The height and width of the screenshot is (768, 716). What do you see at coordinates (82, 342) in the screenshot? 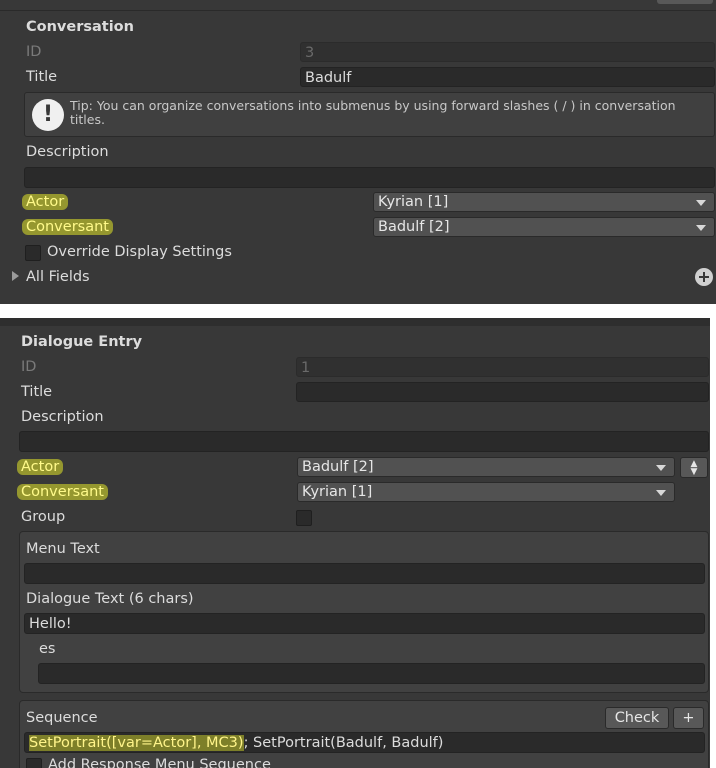
I see `dialogue-entry-header: Dialogue Entry` at bounding box center [82, 342].